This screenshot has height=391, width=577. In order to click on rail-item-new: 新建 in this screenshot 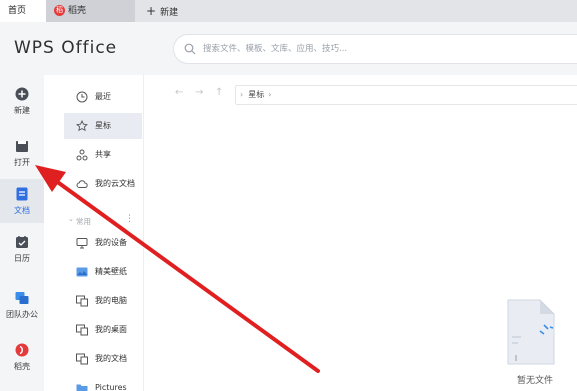, I will do `click(22, 101)`.